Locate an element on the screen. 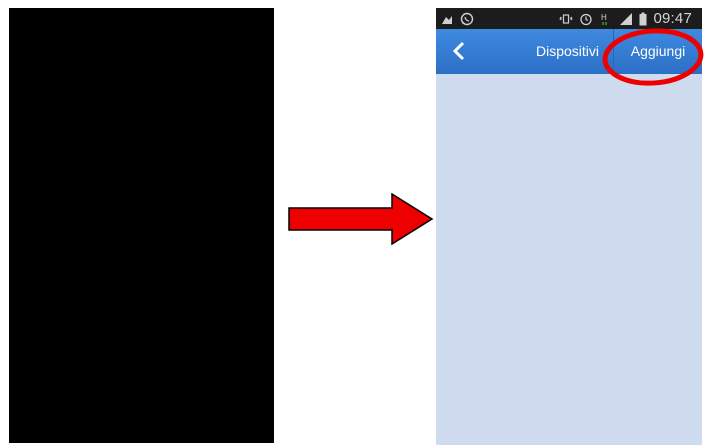  status-time: 09:47 is located at coordinates (672, 18).